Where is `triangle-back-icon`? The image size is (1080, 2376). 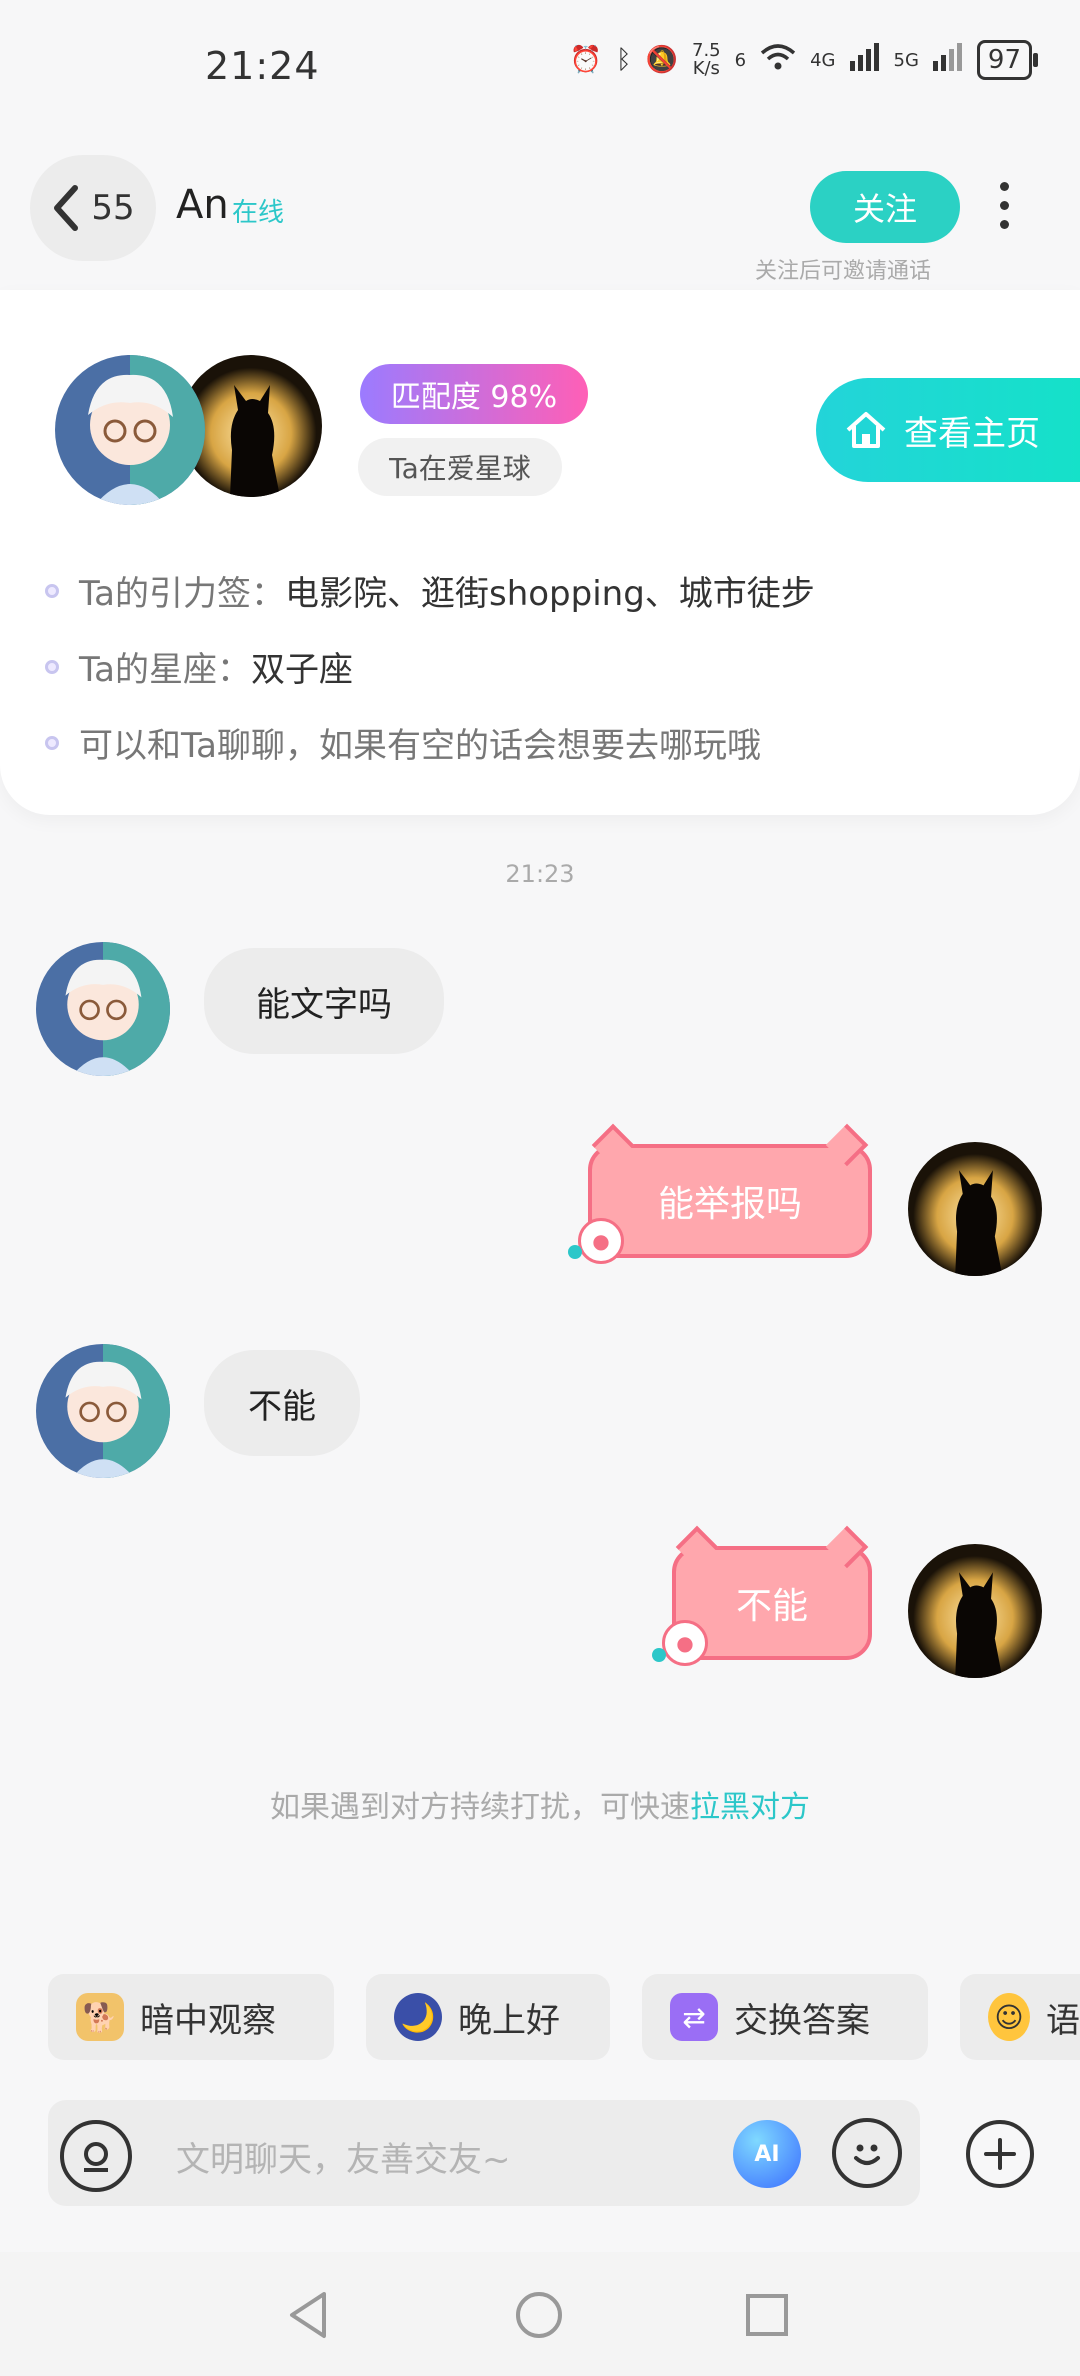
triangle-back-icon is located at coordinates (308, 2315).